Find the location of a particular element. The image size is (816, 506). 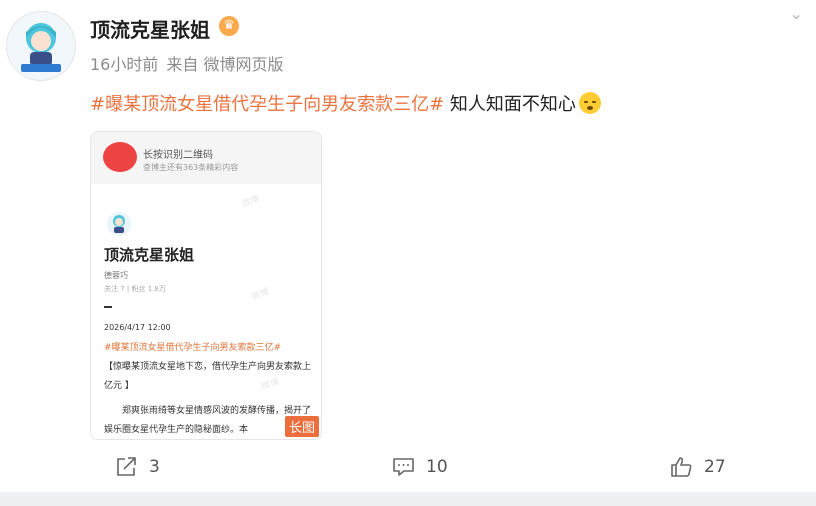

red-redaction-blob is located at coordinates (120, 157).